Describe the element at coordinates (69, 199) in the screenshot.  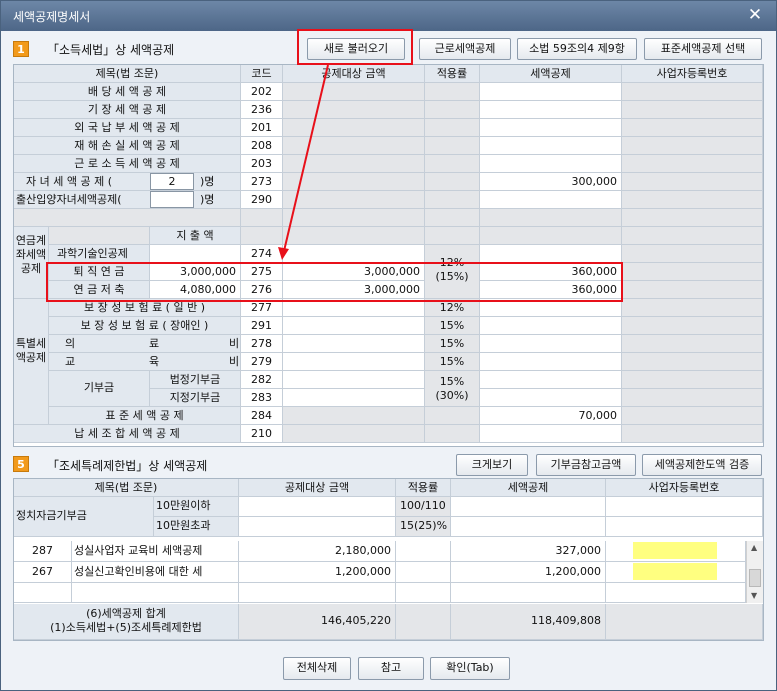
I see `birth-label: 출산입양자녀세액공제(` at that location.